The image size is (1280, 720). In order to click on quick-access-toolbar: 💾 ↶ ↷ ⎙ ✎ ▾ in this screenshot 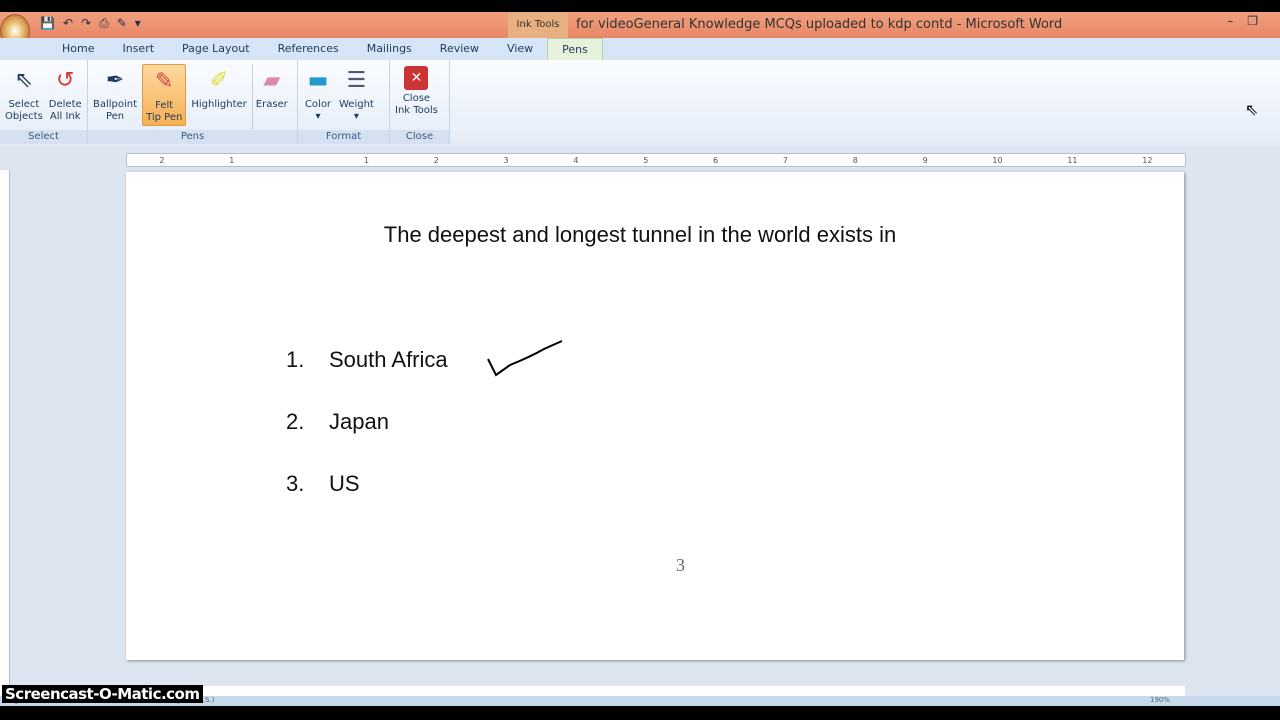, I will do `click(90, 23)`.